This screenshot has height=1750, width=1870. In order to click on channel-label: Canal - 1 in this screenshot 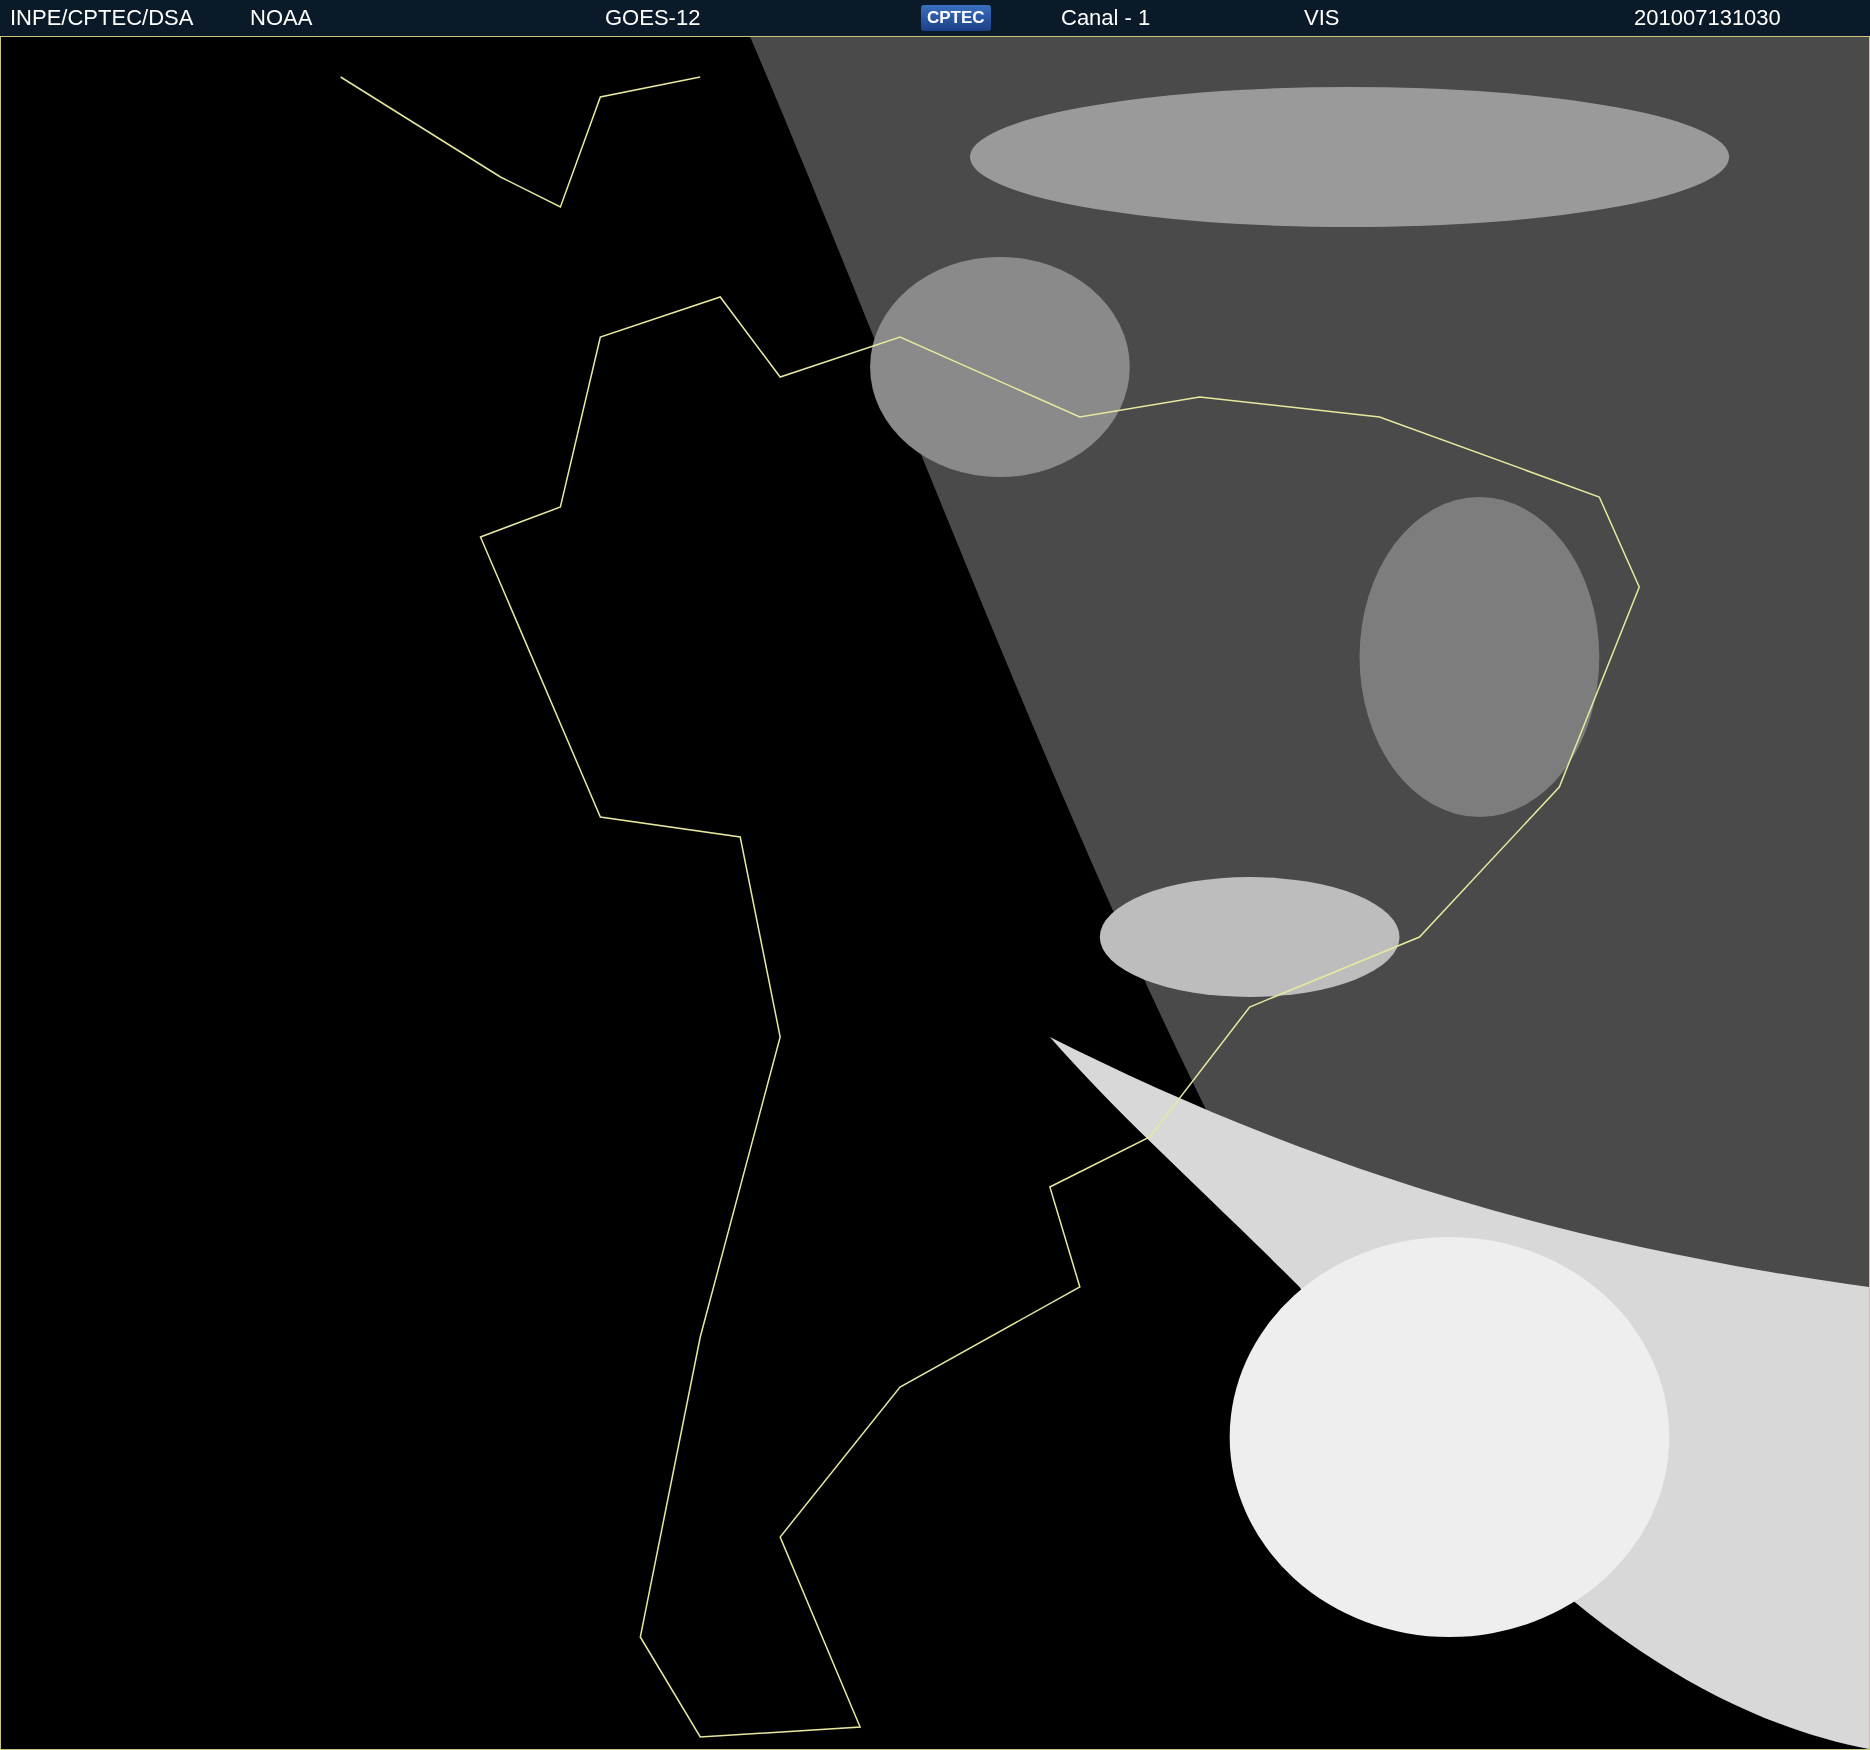, I will do `click(1106, 18)`.